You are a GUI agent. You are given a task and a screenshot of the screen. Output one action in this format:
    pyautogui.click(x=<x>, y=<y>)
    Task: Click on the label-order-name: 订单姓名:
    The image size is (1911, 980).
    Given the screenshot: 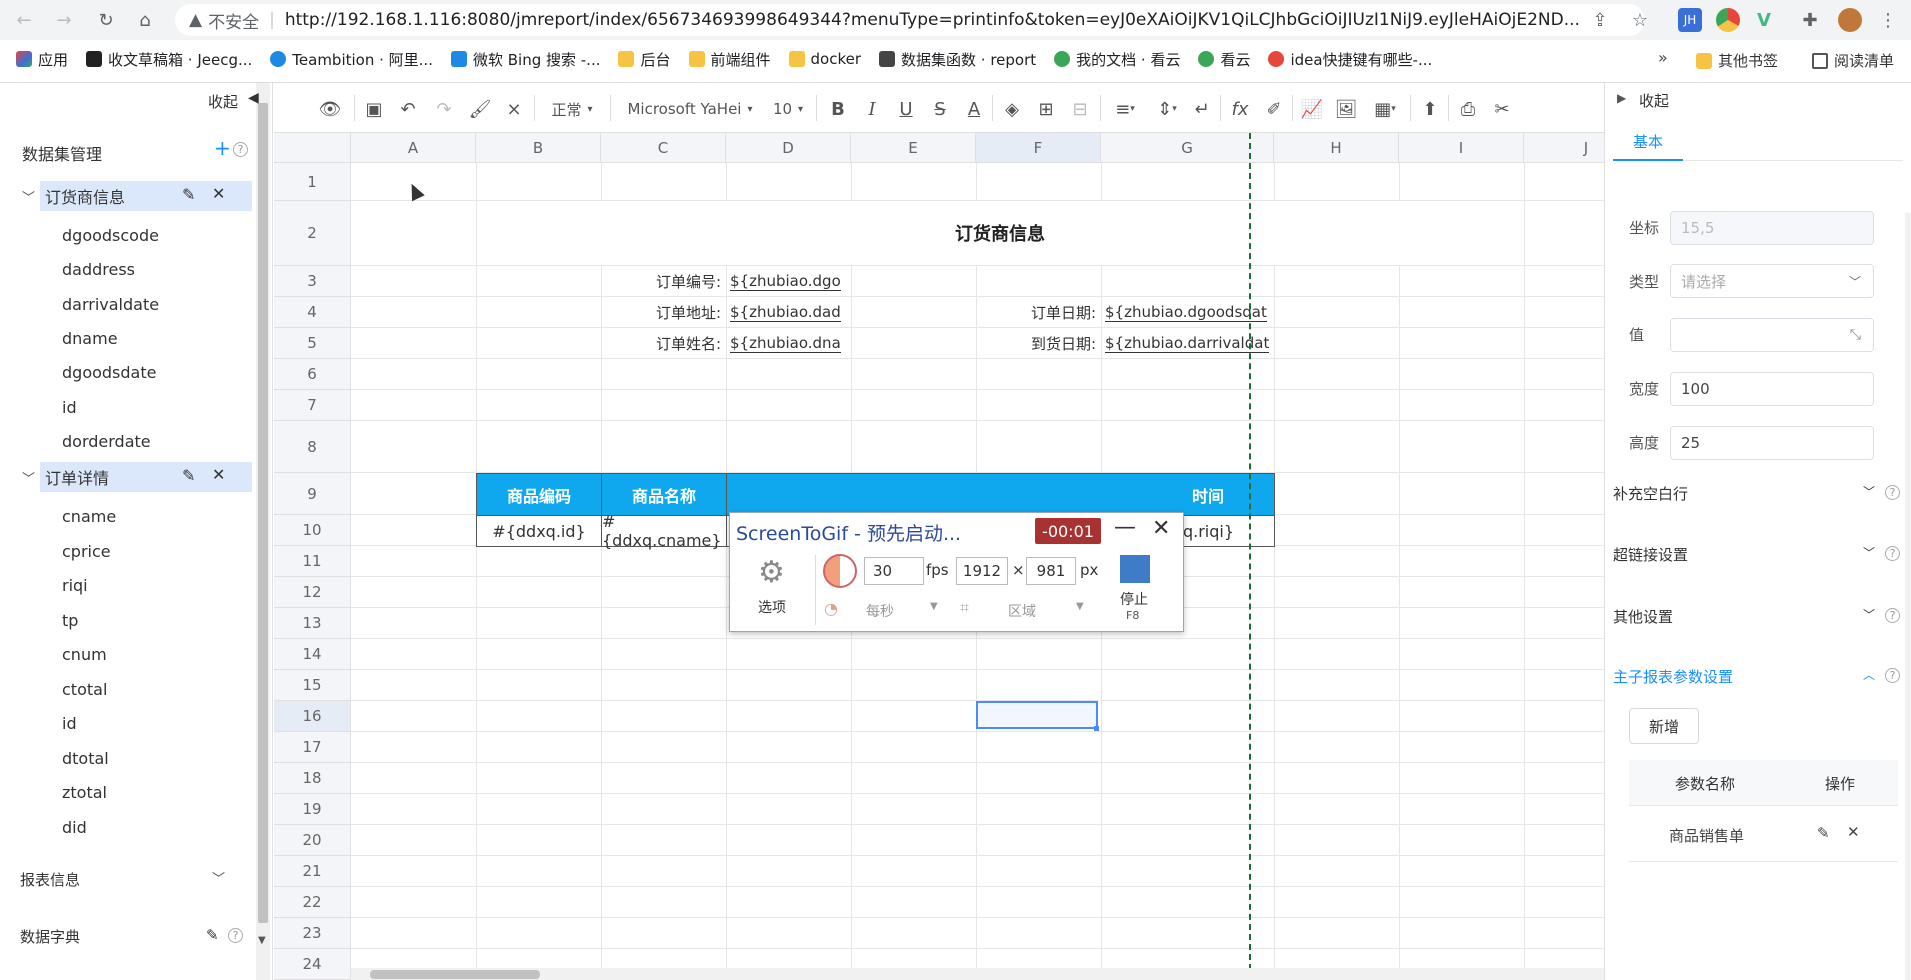 What is the action you would take?
    pyautogui.click(x=661, y=343)
    